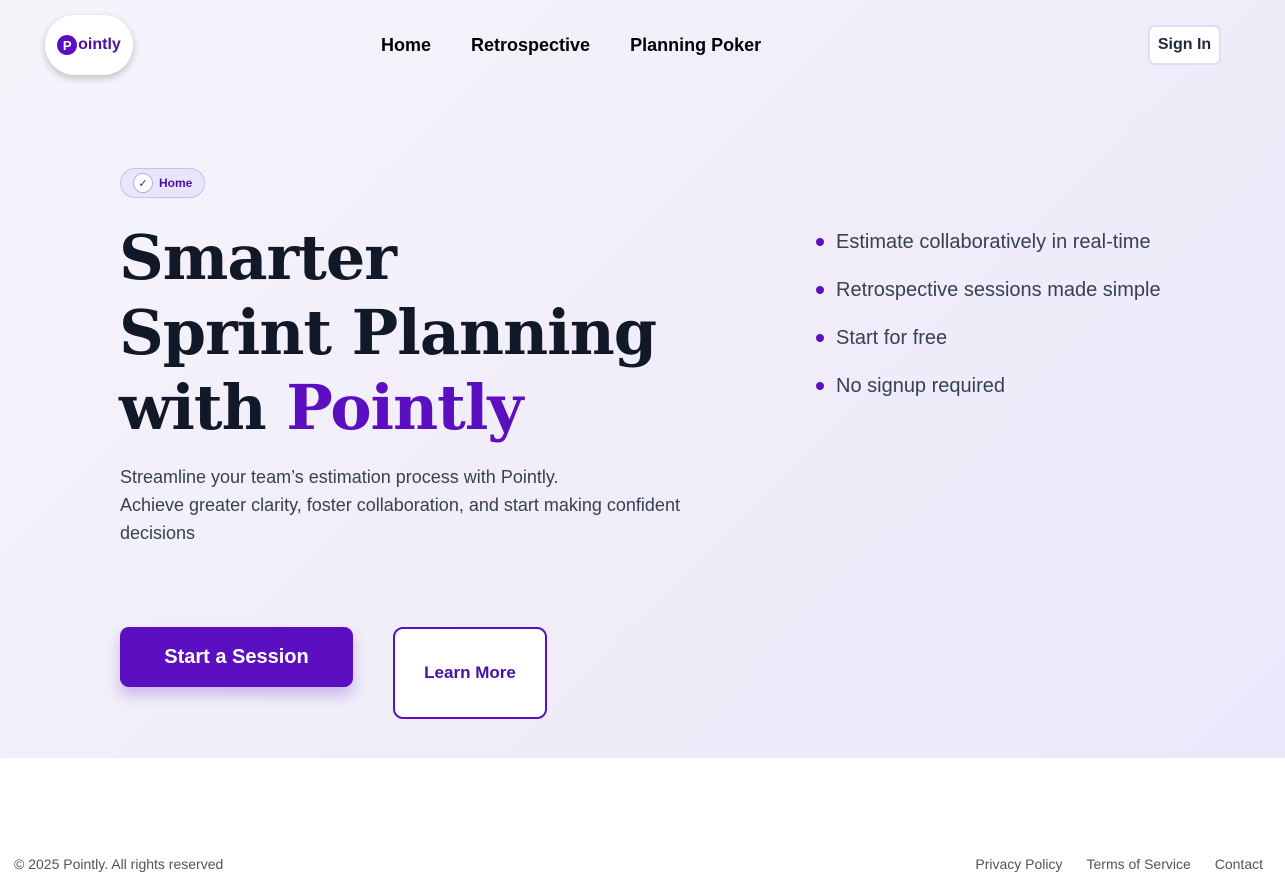  I want to click on footer-link-privacy: Privacy Policy, so click(1018, 864).